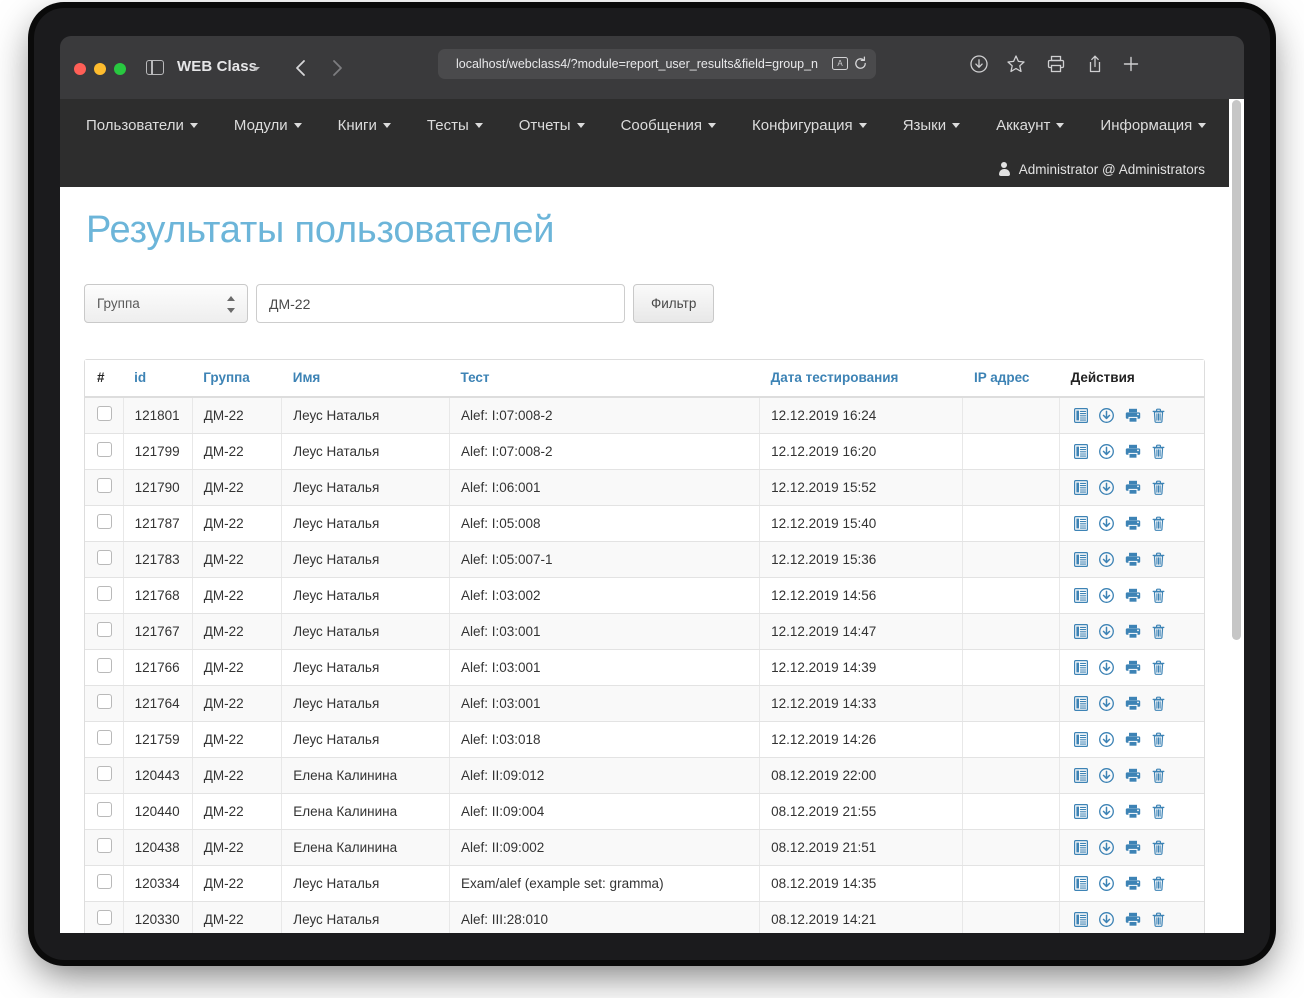 Image resolution: width=1304 pixels, height=998 pixels. I want to click on scrollbar-thumb, so click(1236, 370).